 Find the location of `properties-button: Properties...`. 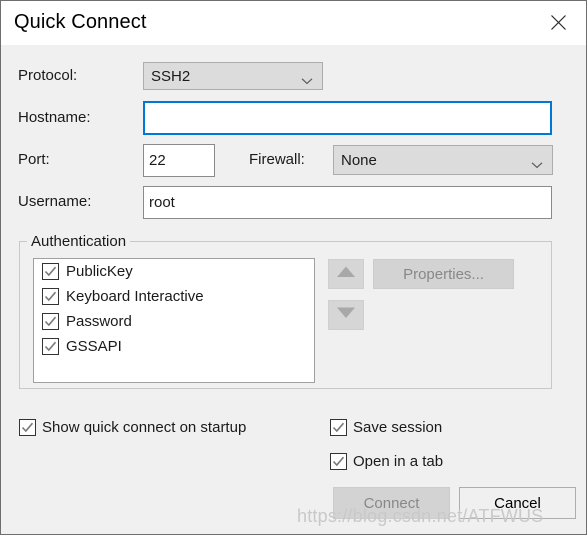

properties-button: Properties... is located at coordinates (443, 274).